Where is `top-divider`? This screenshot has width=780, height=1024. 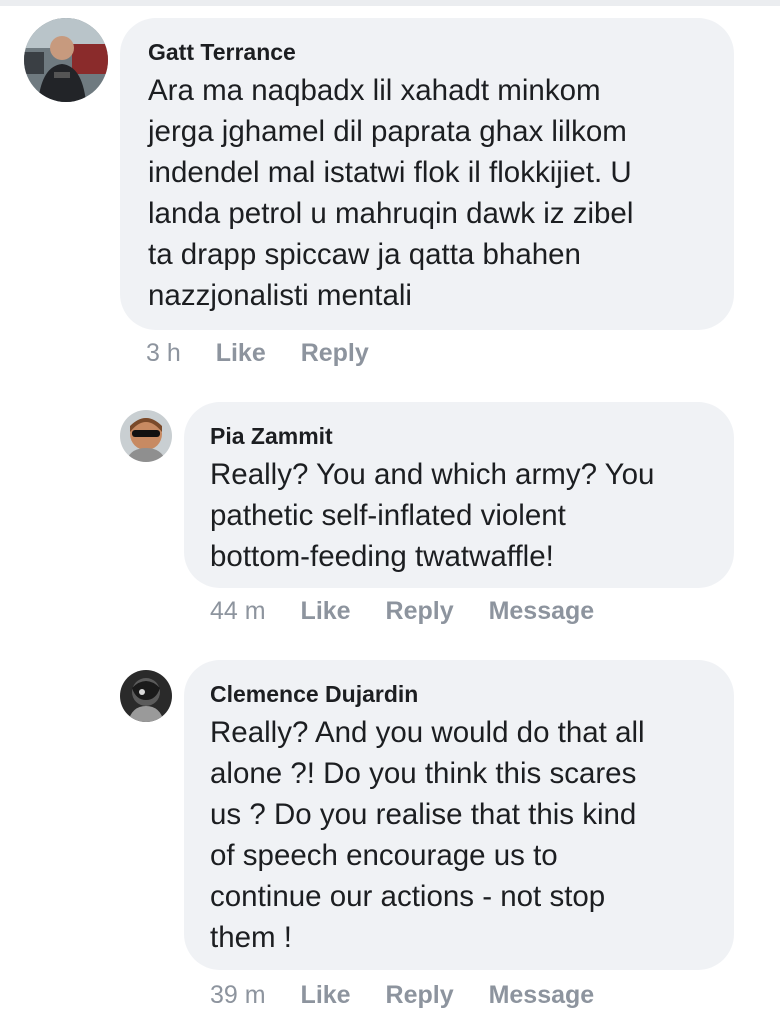
top-divider is located at coordinates (390, 3).